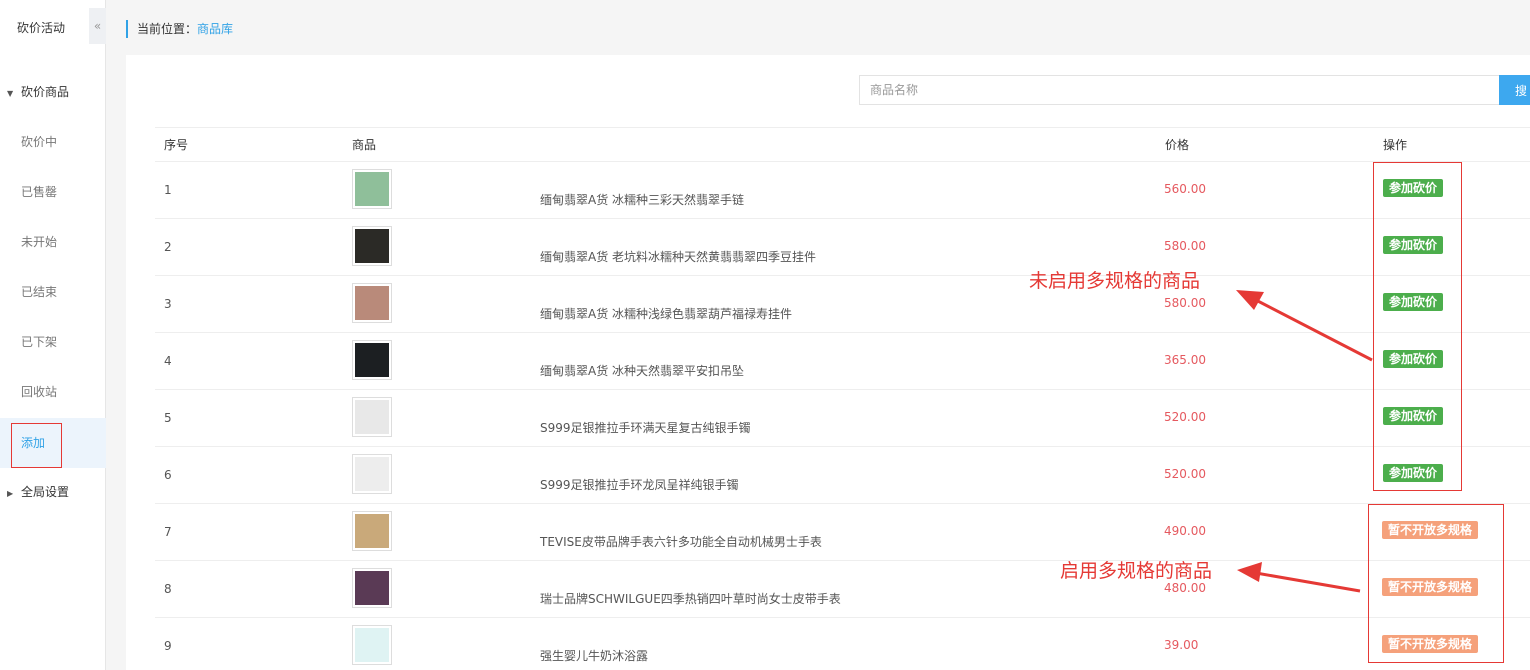 The image size is (1530, 670). What do you see at coordinates (1250, 300) in the screenshot?
I see `arrow-single-spec-head` at bounding box center [1250, 300].